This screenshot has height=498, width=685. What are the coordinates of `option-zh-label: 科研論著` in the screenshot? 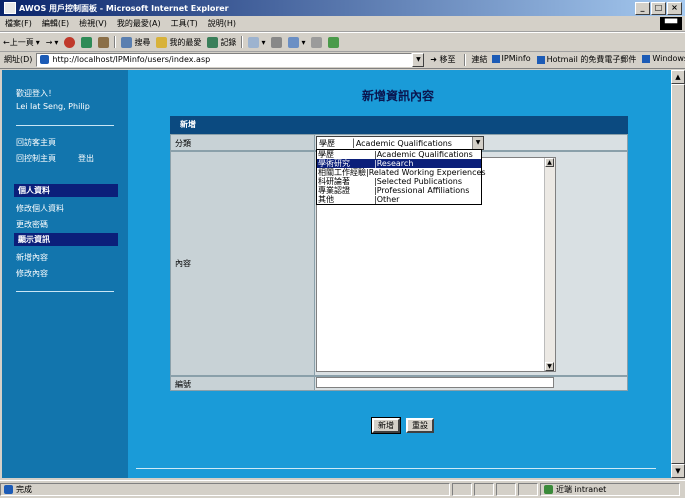 It's located at (334, 181).